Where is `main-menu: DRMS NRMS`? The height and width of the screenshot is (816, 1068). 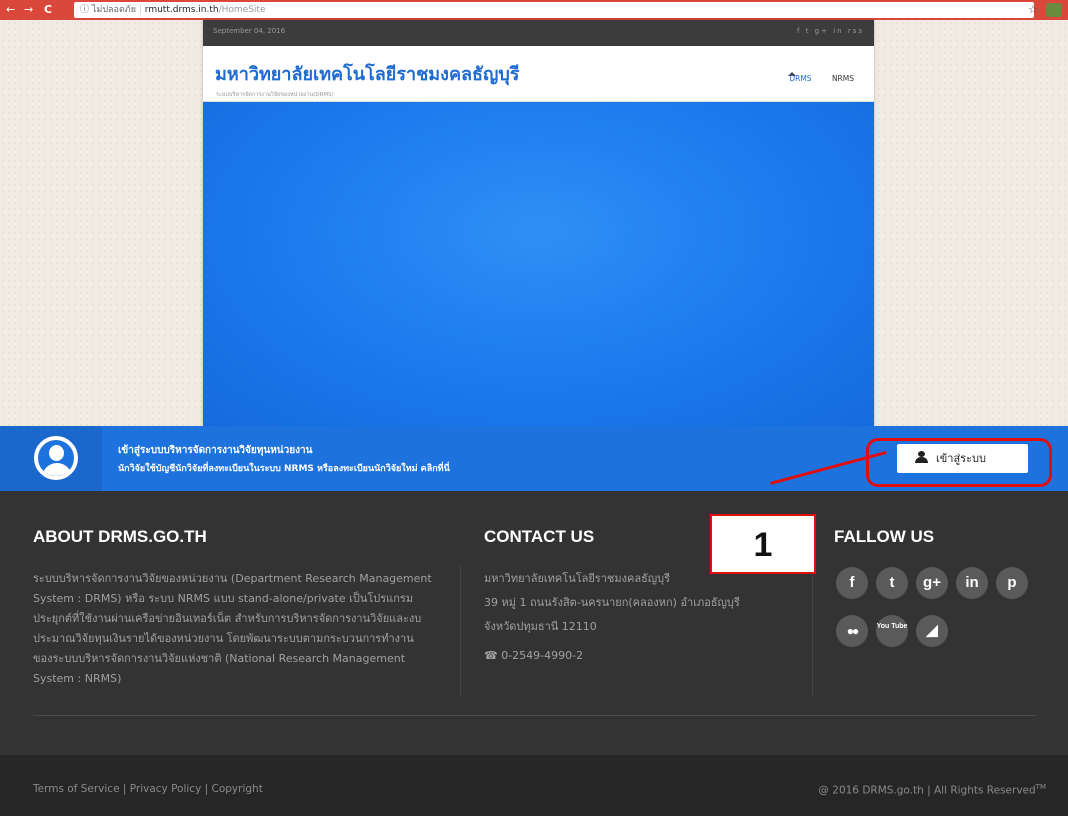
main-menu: DRMS NRMS is located at coordinates (812, 78).